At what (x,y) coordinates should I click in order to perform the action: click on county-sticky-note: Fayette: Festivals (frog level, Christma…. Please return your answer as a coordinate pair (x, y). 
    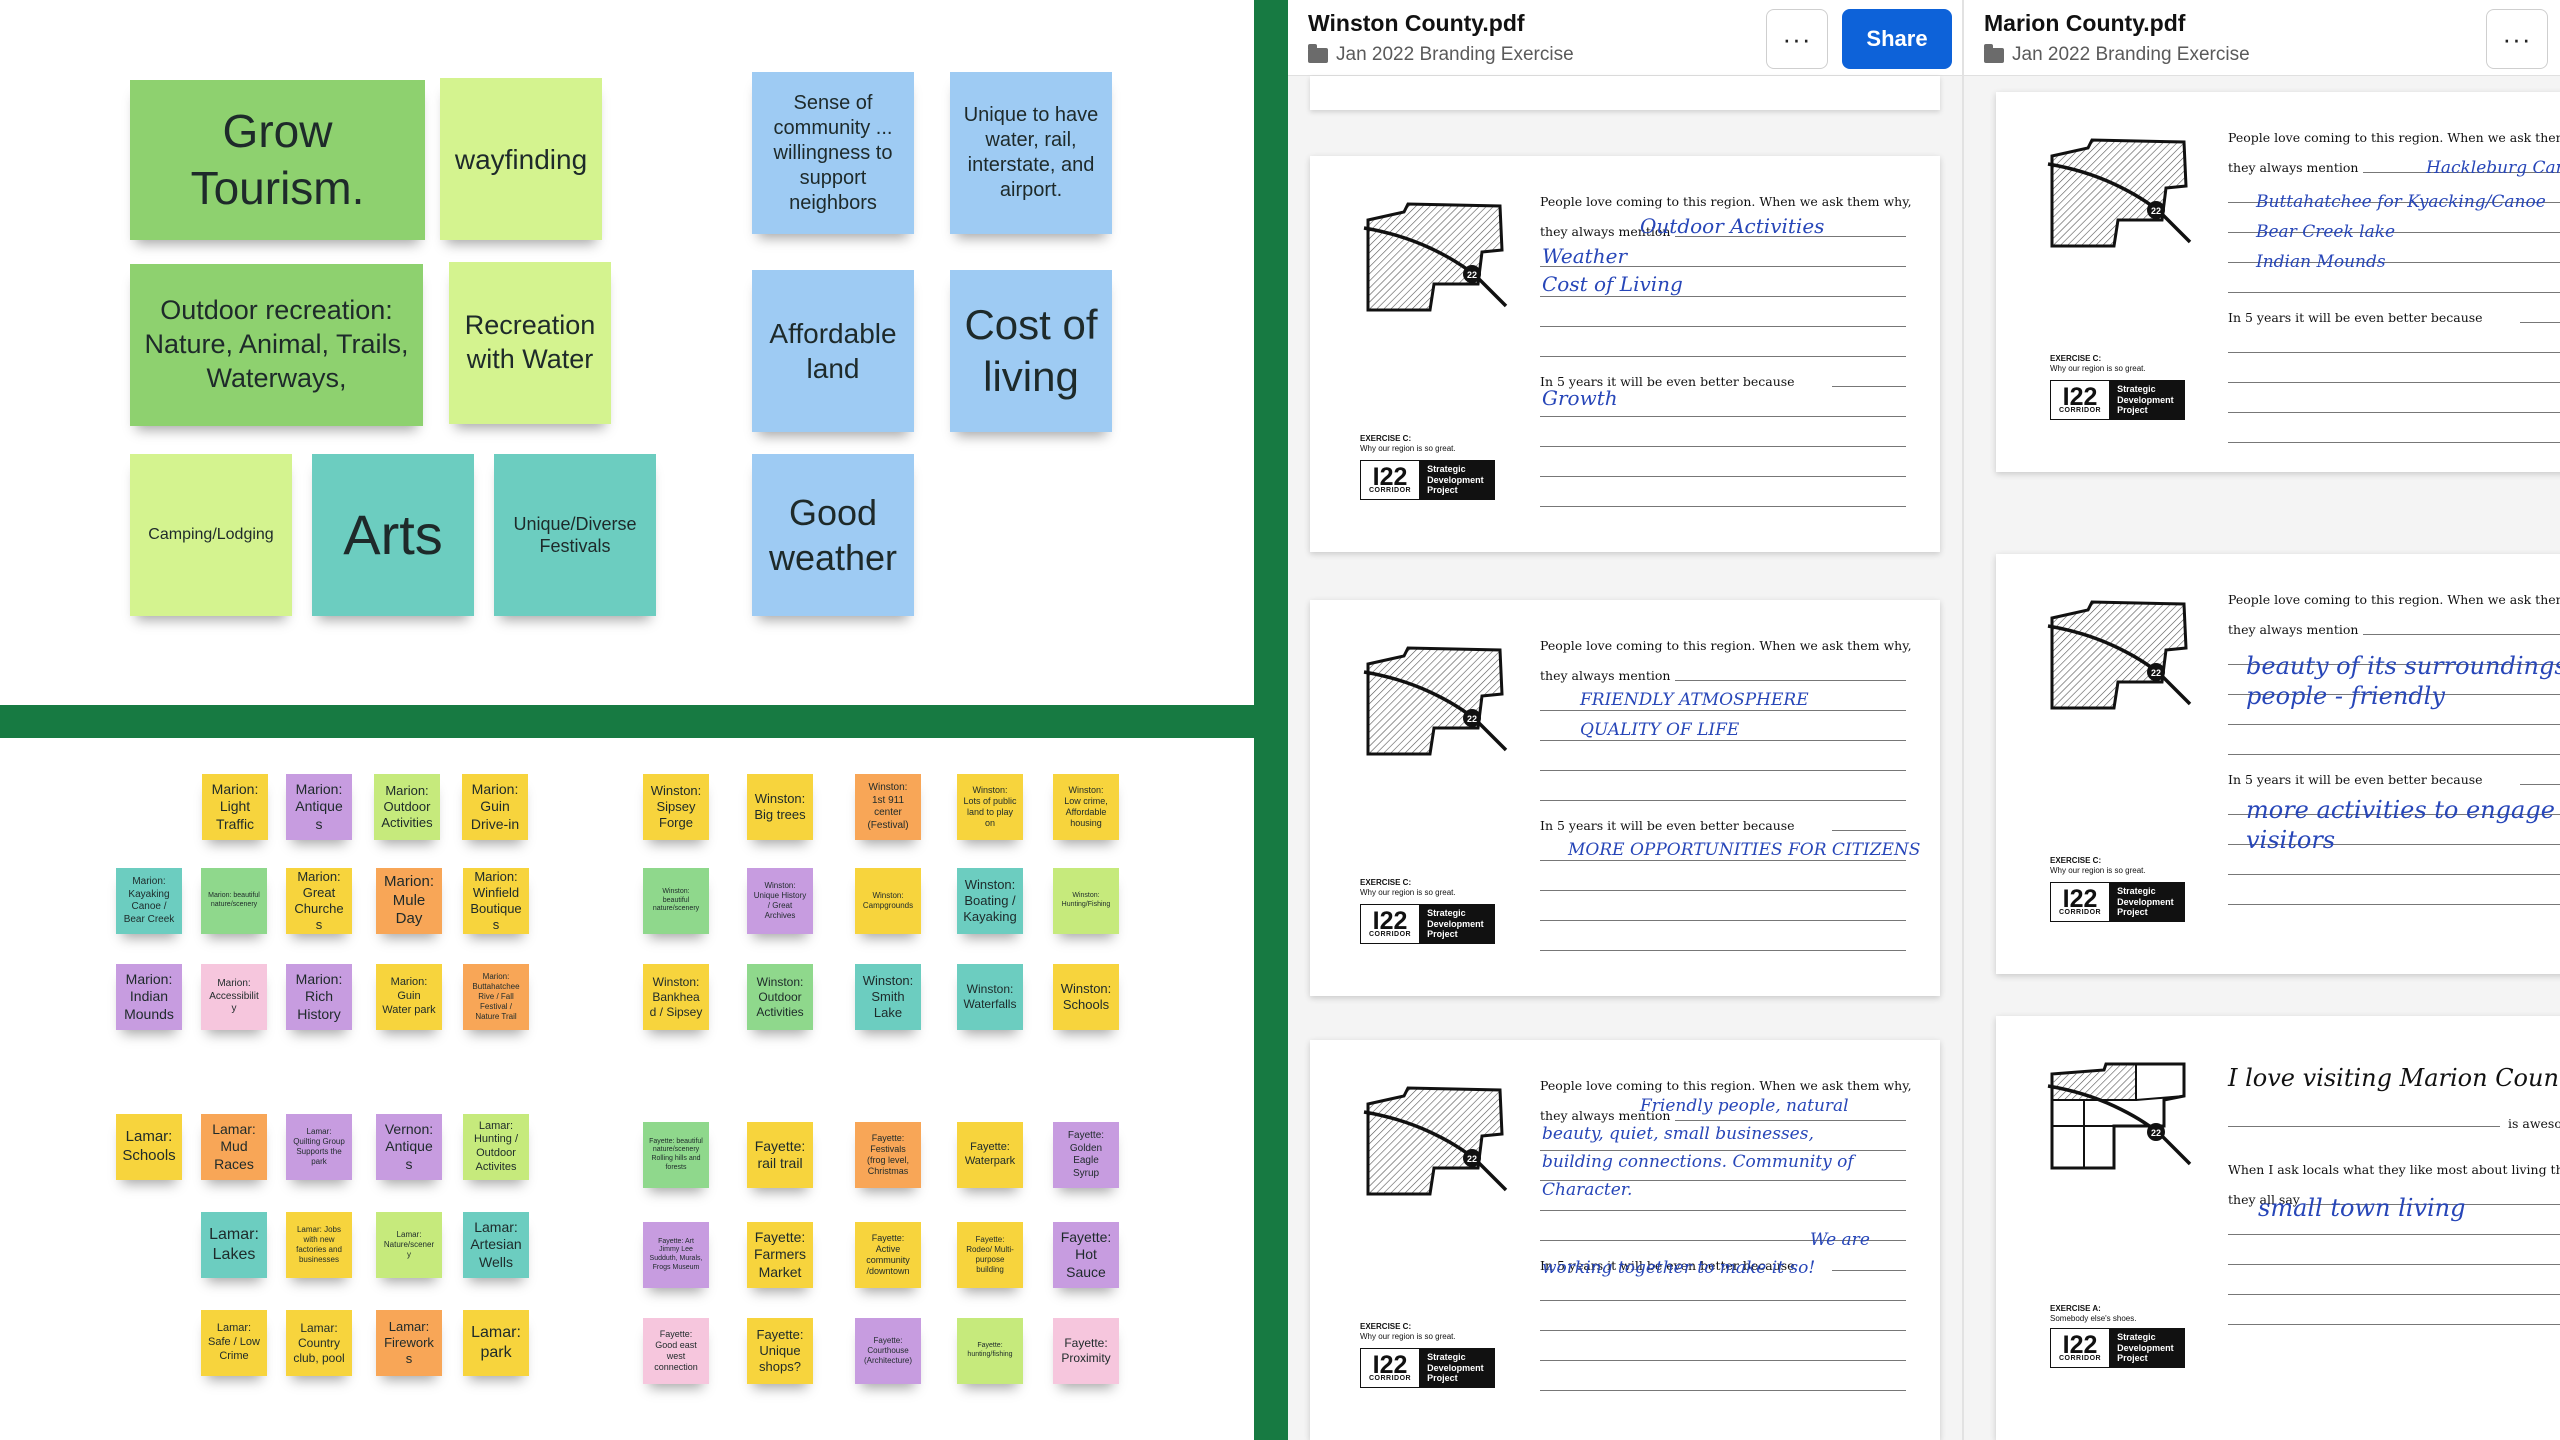
    Looking at the image, I should click on (888, 1155).